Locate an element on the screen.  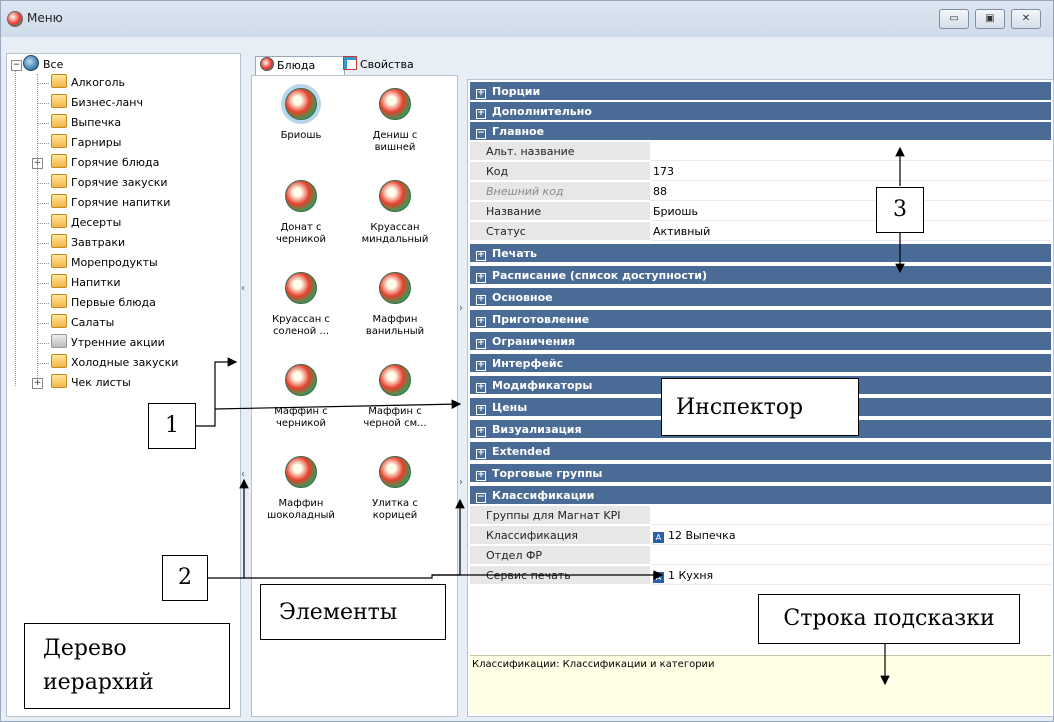
item-label: Бриошь is located at coordinates (301, 135).